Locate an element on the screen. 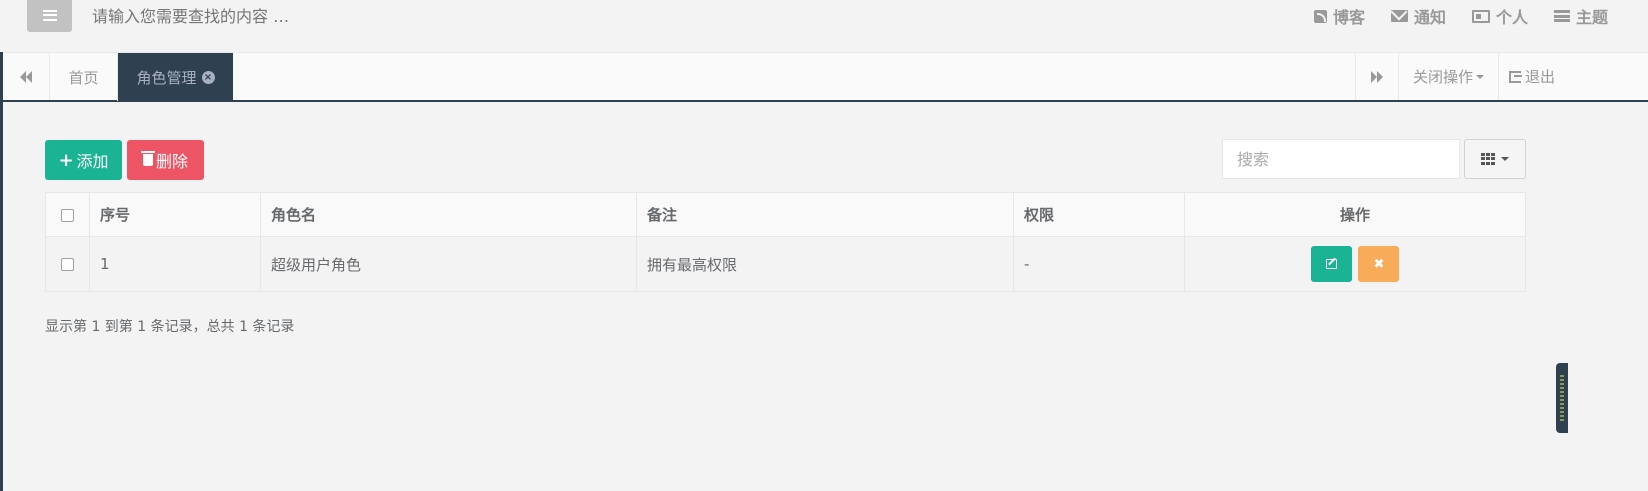  notifications-link-label: 通知 is located at coordinates (1429, 17).